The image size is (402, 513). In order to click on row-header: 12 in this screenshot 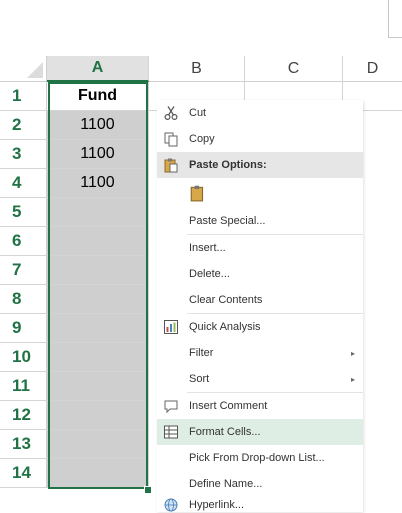, I will do `click(23, 415)`.